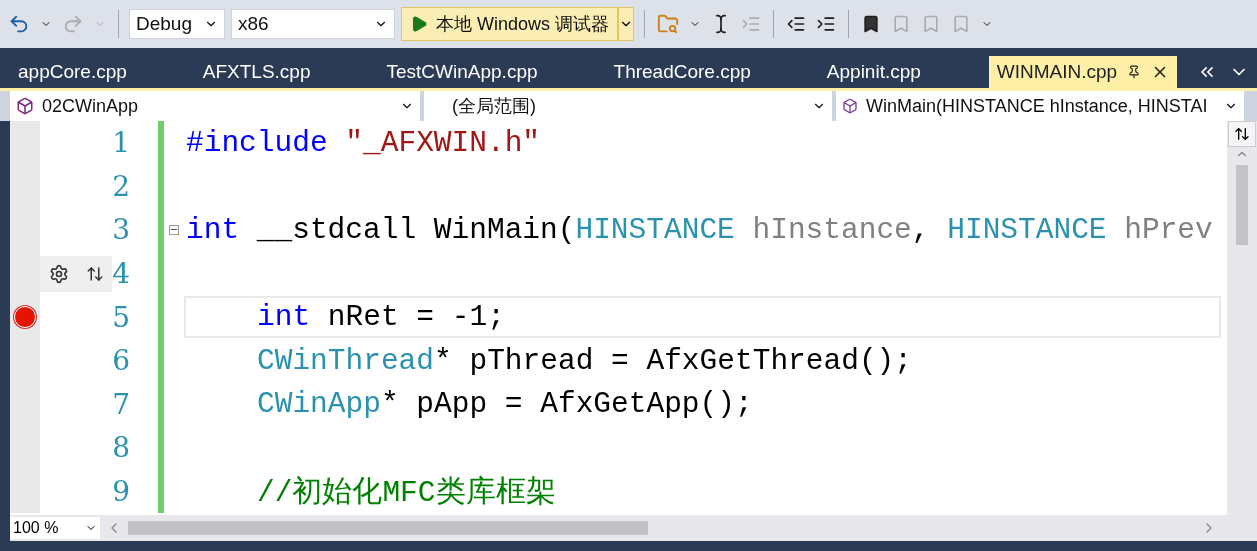  Describe the element at coordinates (94, 273) in the screenshot. I see `arrows-icon` at that location.